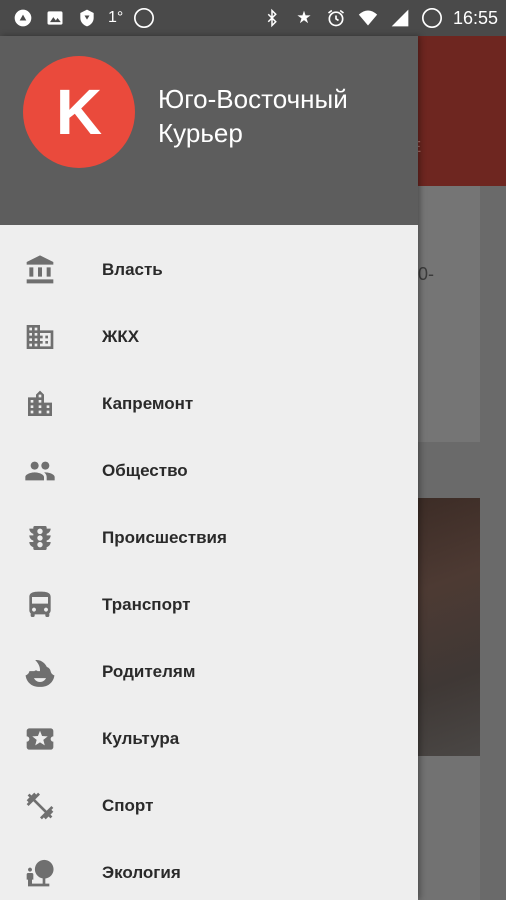  What do you see at coordinates (209, 805) in the screenshot?
I see `nav-item-sport: Спорт` at bounding box center [209, 805].